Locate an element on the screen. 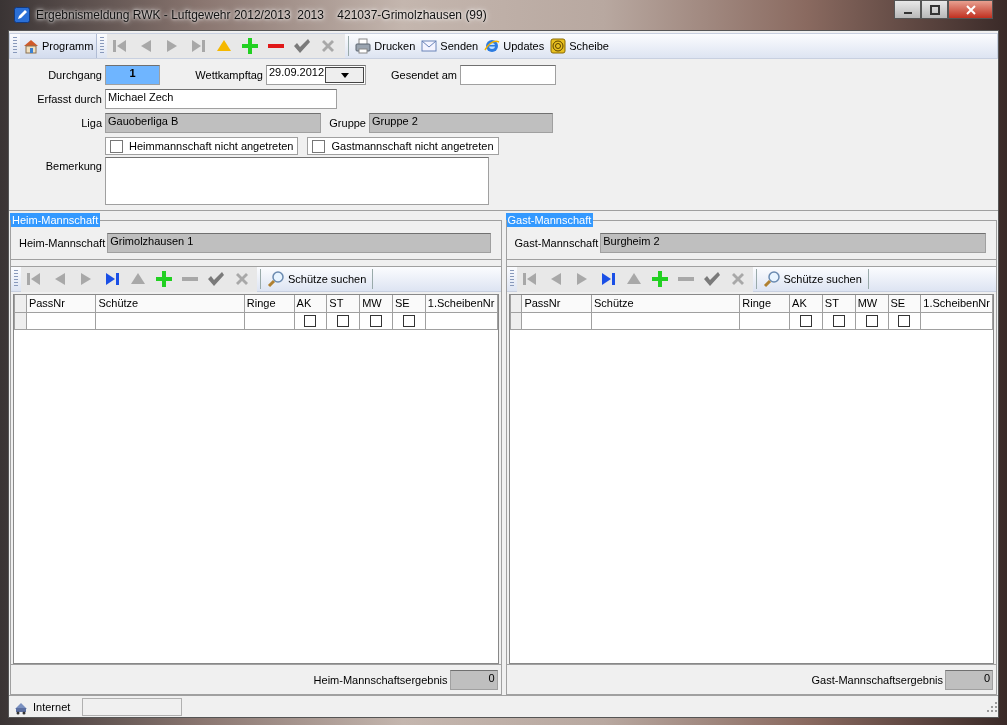 The height and width of the screenshot is (725, 1007). globe-icon is located at coordinates (492, 46).